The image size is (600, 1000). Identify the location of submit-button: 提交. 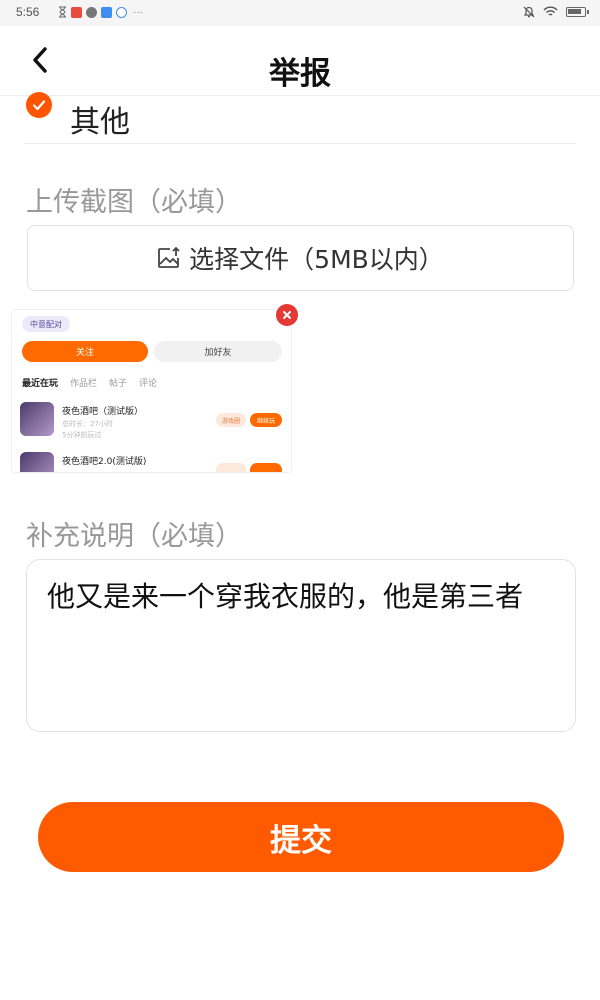
(301, 837).